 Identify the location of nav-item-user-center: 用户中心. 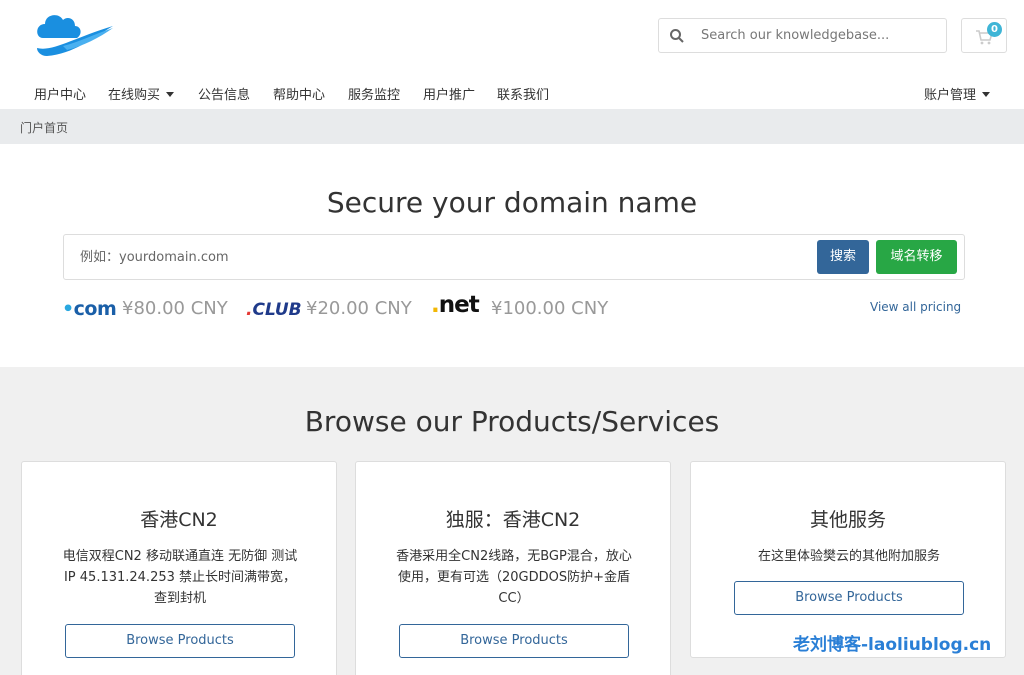
(60, 93).